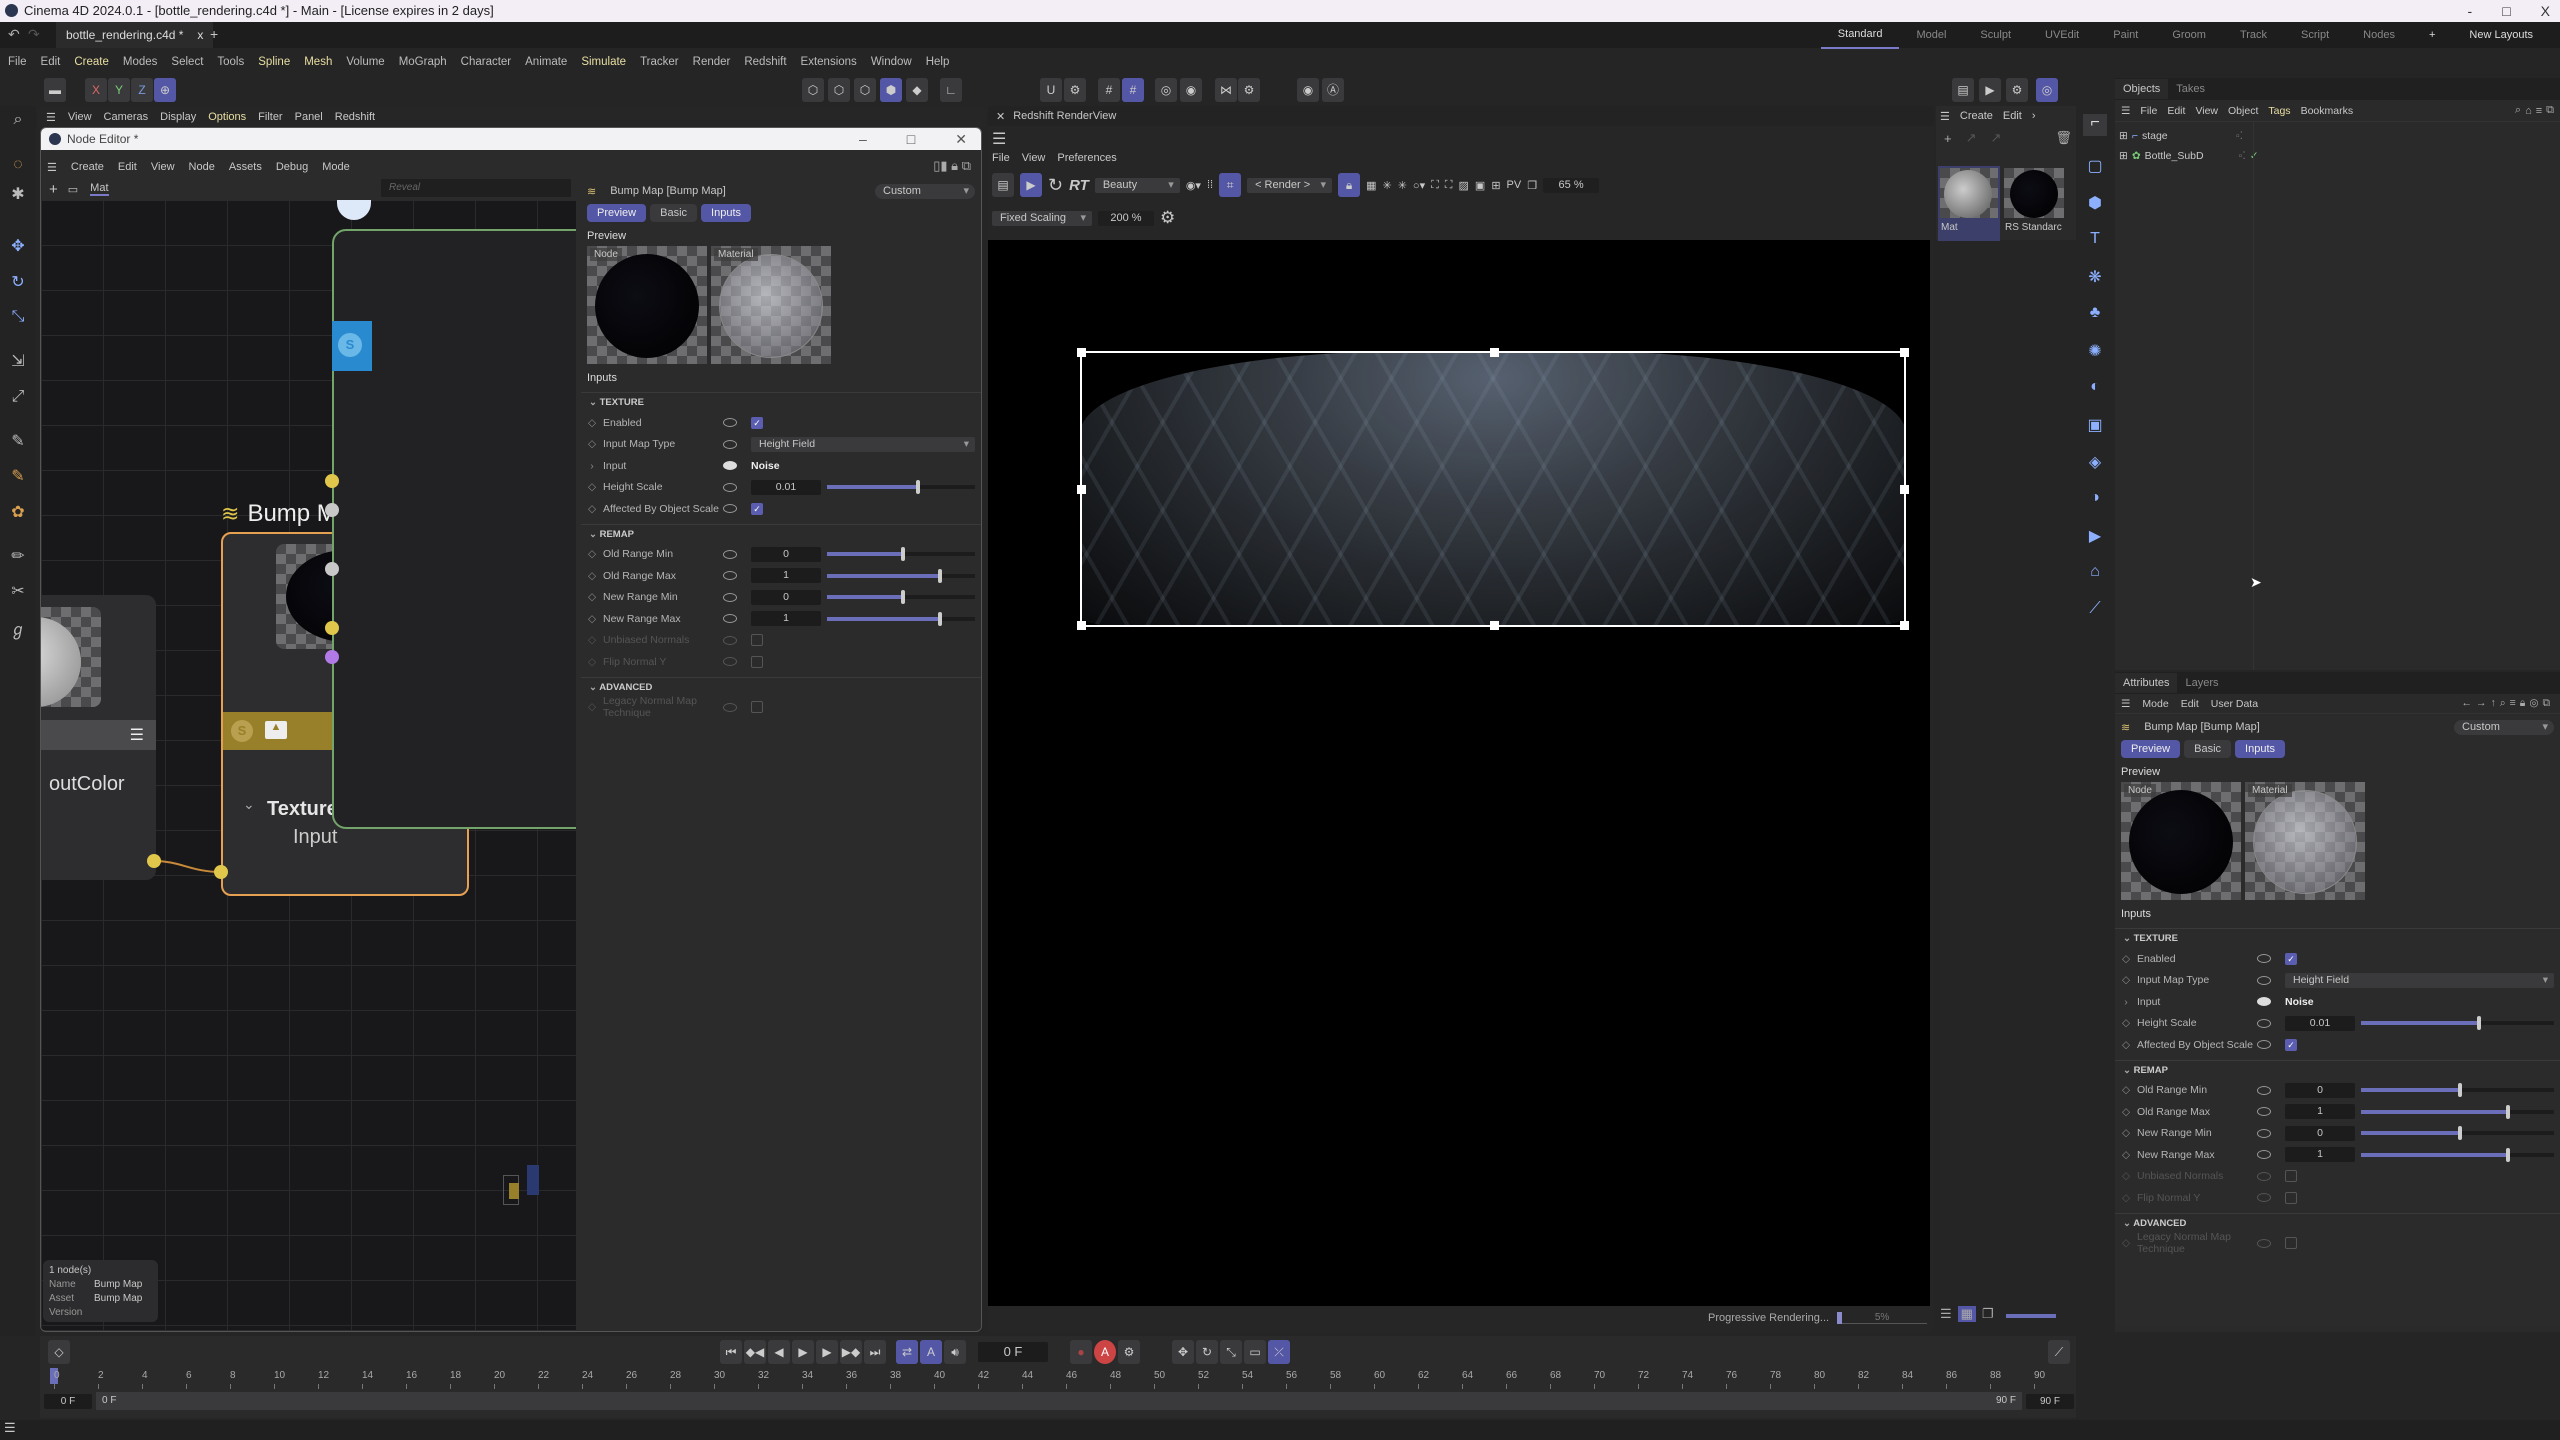  I want to click on render-view-icon: ▤, so click(1963, 90).